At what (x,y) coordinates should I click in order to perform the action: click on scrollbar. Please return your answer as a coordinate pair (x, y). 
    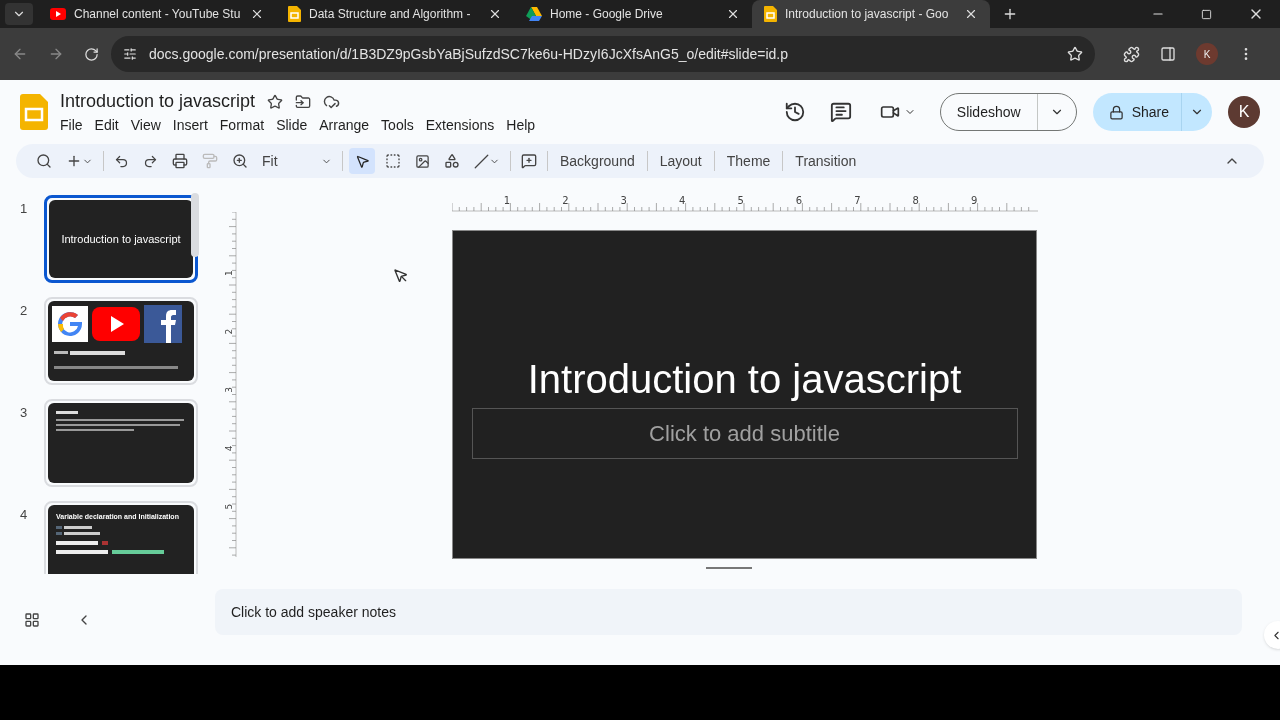
    Looking at the image, I should click on (195, 225).